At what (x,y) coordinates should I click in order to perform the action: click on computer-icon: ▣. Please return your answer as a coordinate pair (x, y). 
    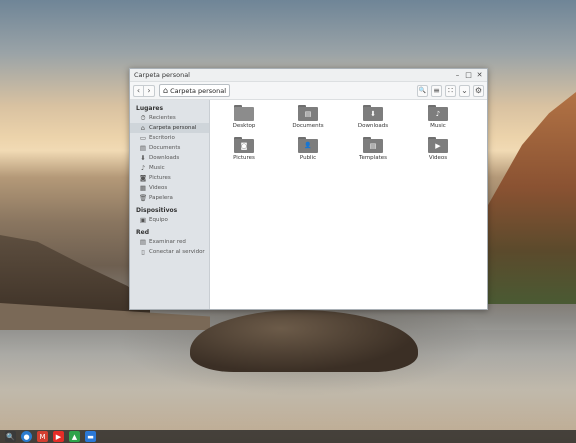
    Looking at the image, I should click on (143, 220).